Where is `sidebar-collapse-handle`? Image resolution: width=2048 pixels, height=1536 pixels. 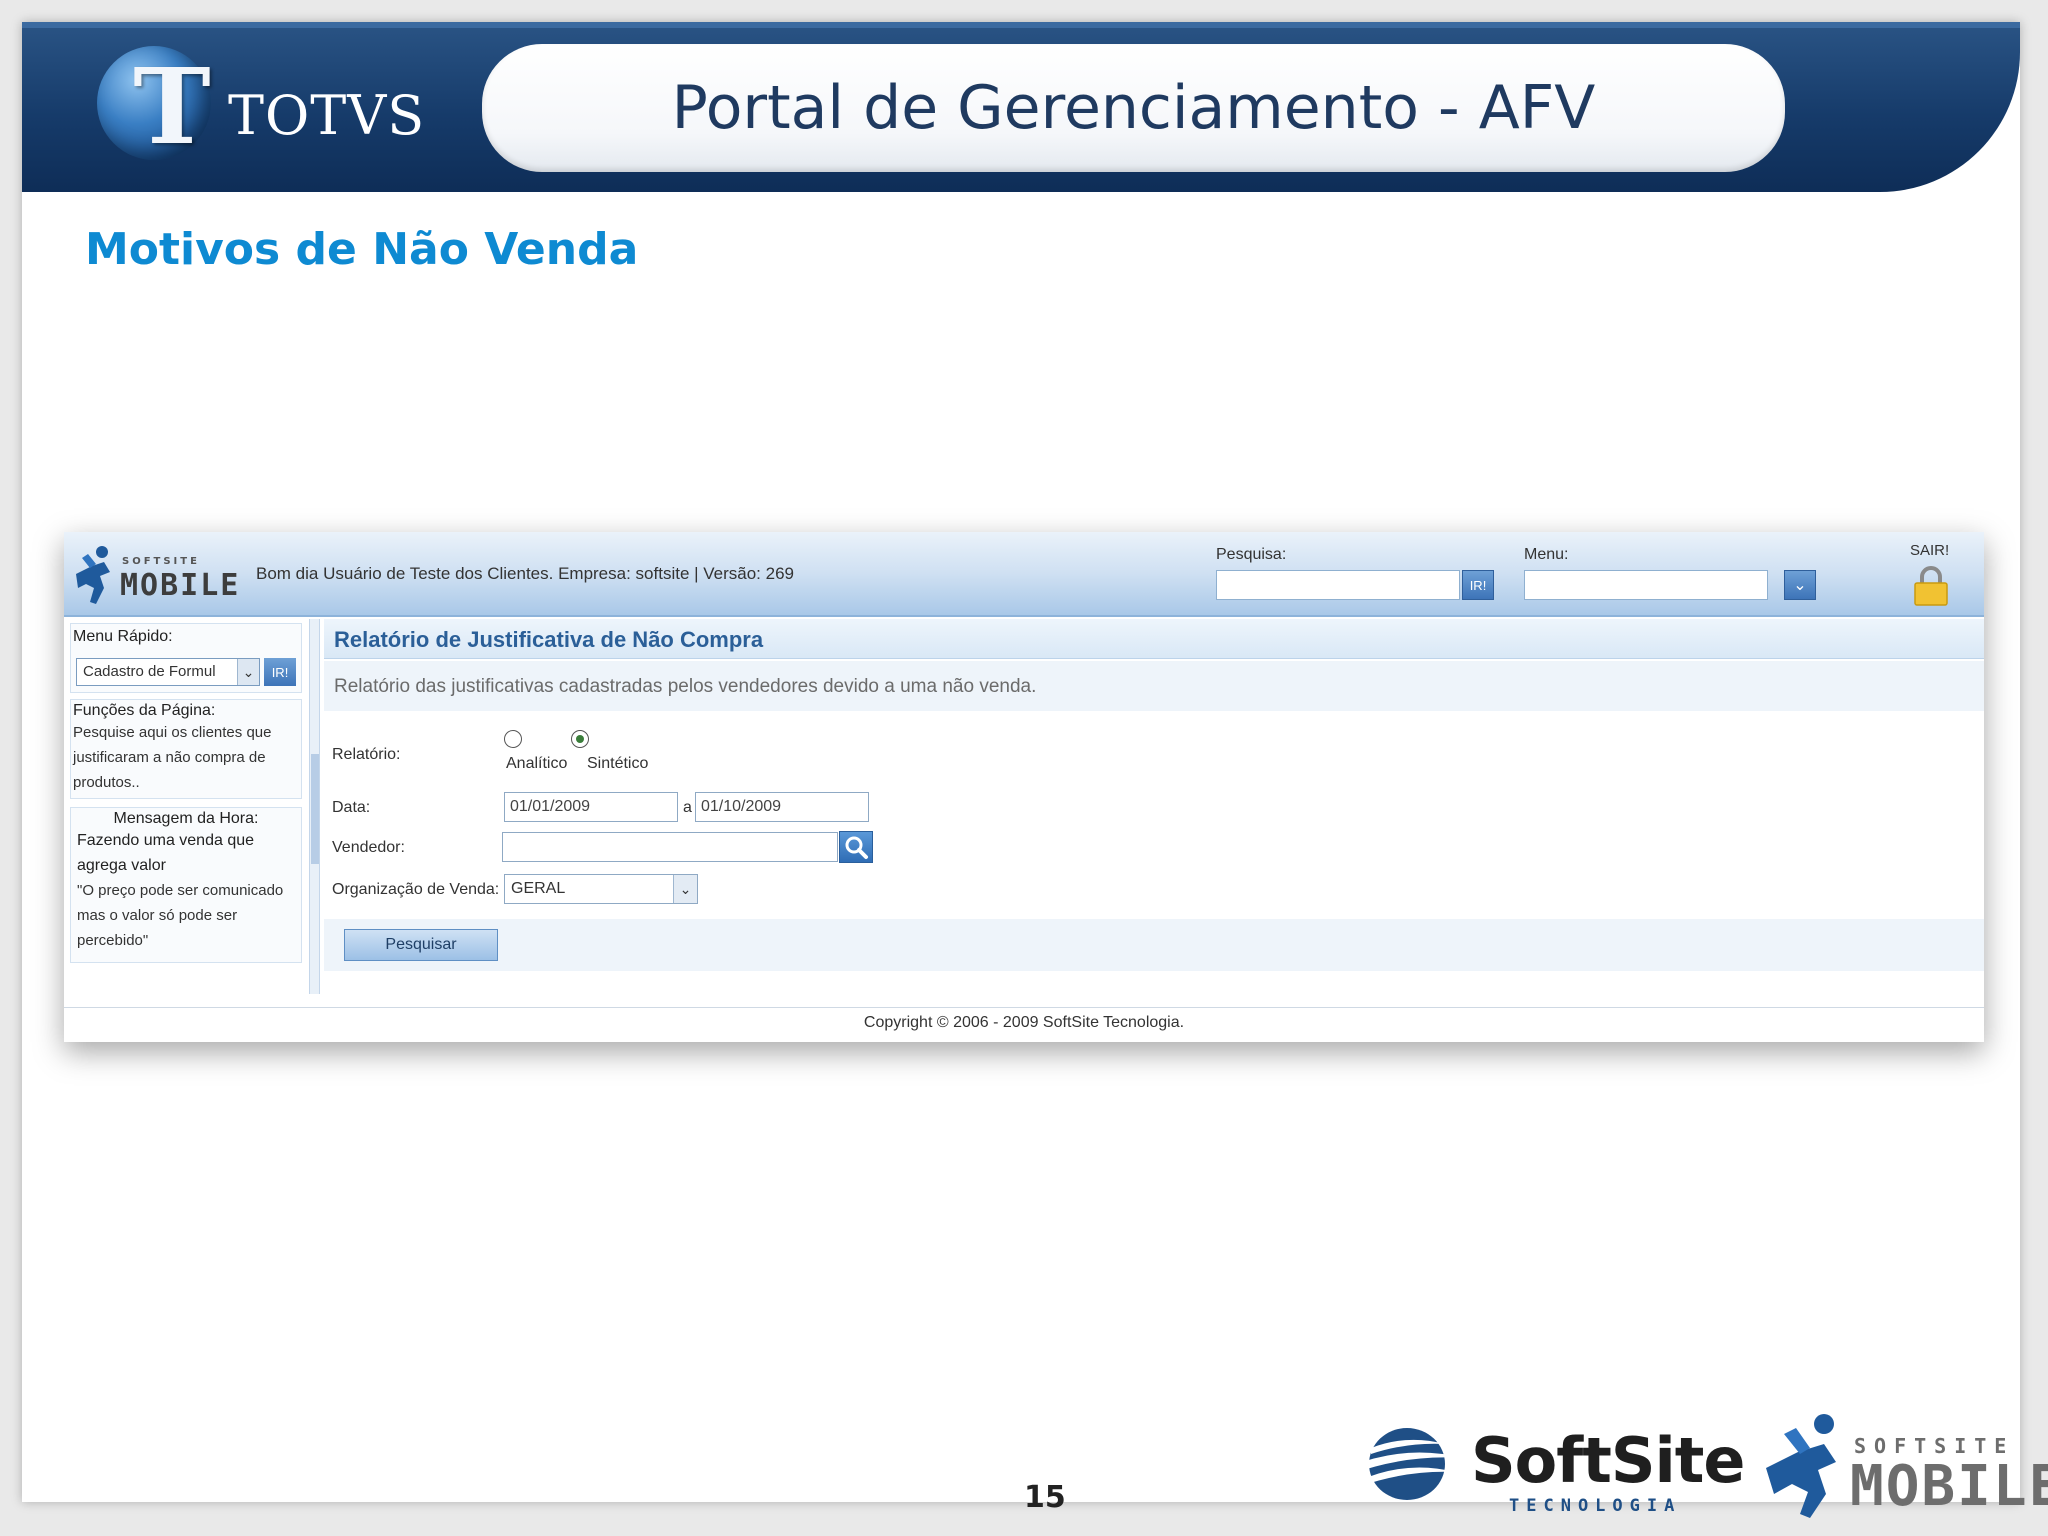 sidebar-collapse-handle is located at coordinates (315, 806).